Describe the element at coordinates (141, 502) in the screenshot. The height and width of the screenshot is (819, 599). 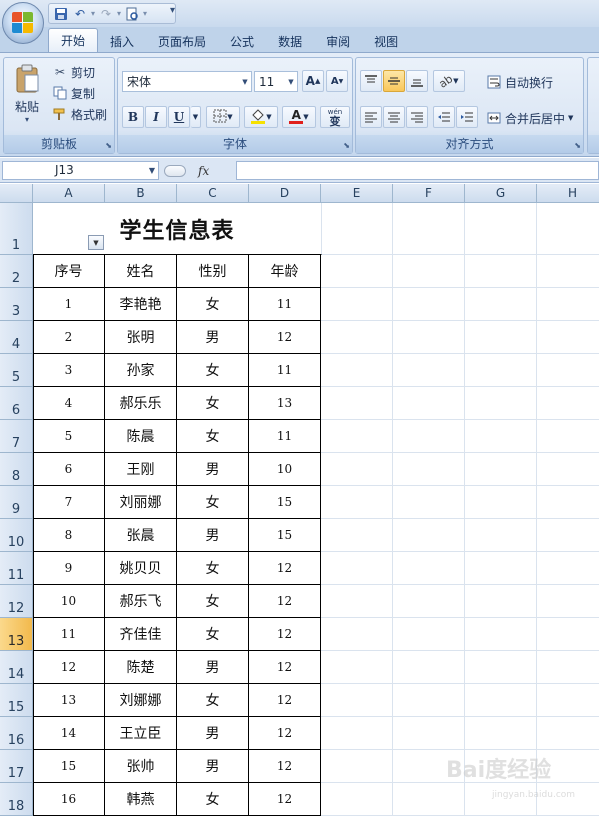
I see `table-cell: 刘丽娜` at that location.